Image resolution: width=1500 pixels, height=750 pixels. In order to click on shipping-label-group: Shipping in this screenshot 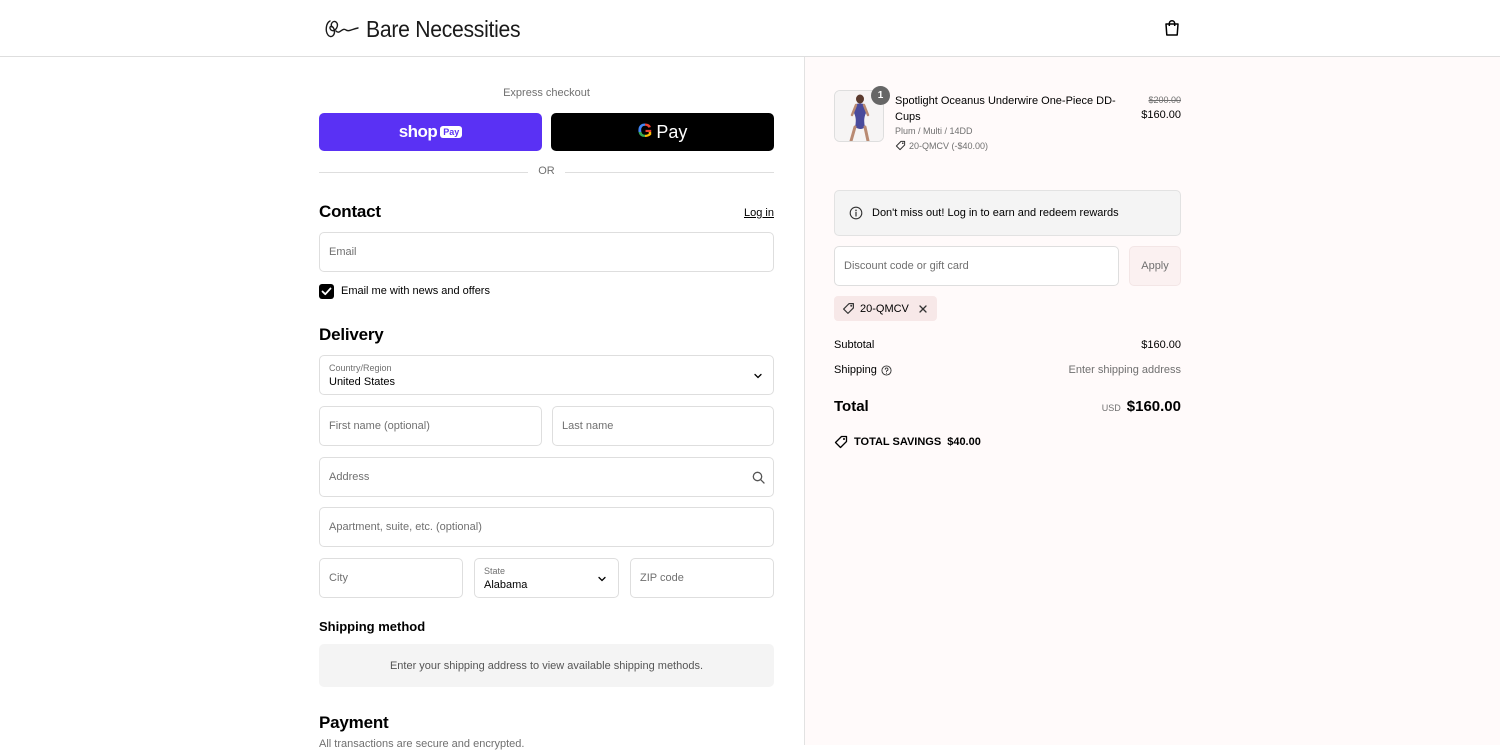, I will do `click(863, 370)`.